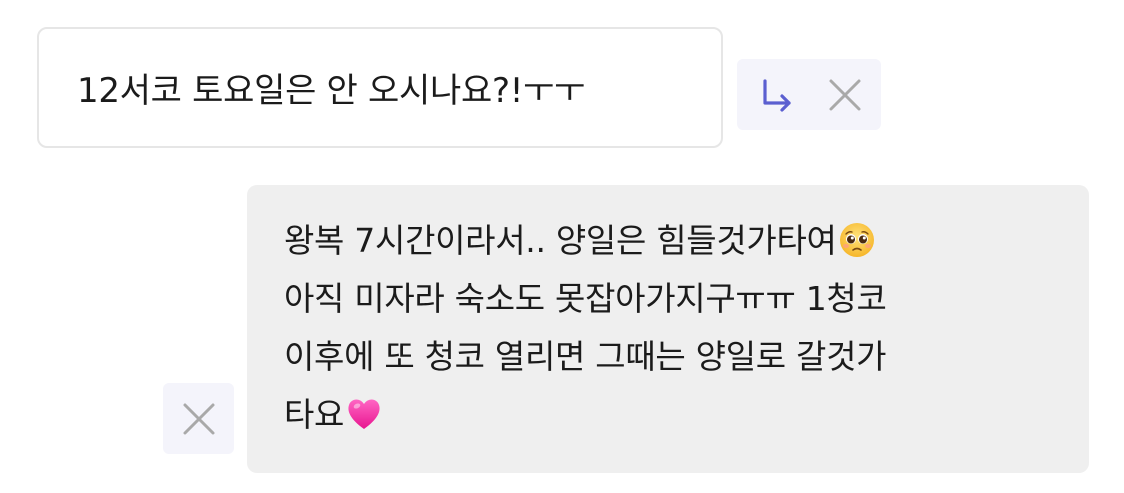 The width and height of the screenshot is (1124, 493). I want to click on message-line: 왕복 7시간이라서.. 양일은 힘들것가타여, so click(667, 241).